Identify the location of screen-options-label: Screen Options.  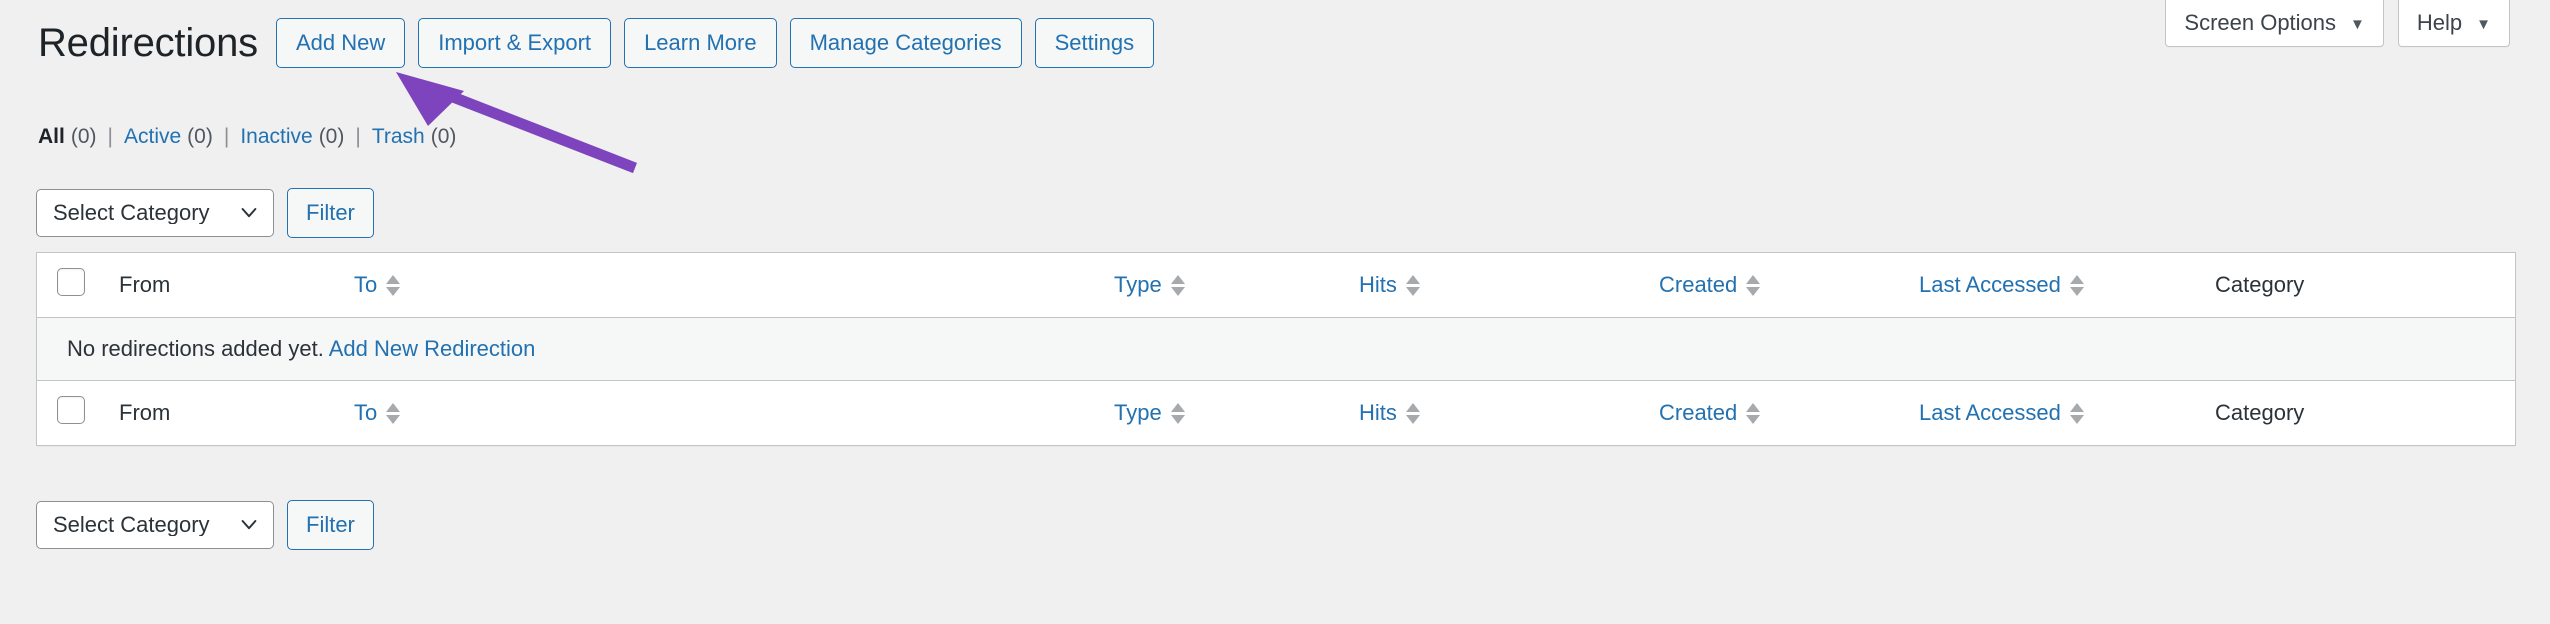
(2260, 22).